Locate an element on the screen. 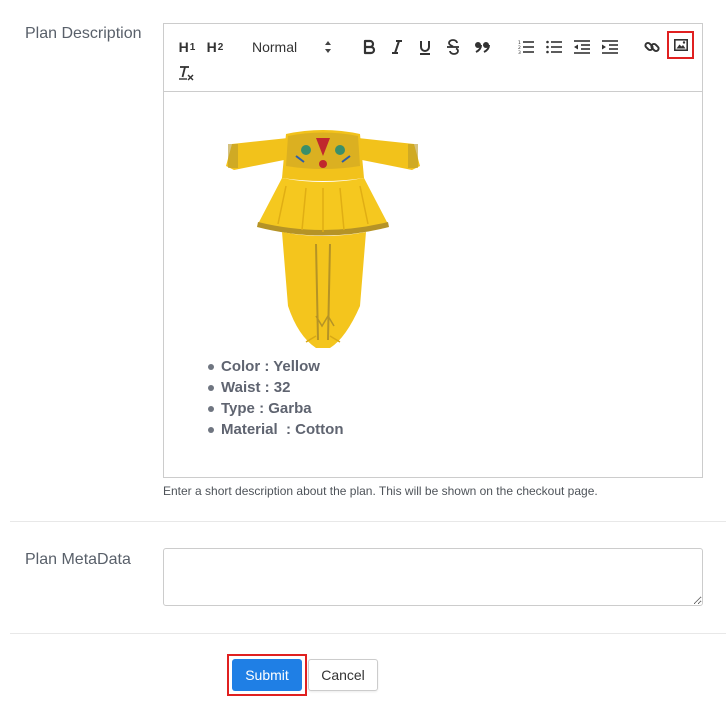 This screenshot has height=716, width=726. italic-button is located at coordinates (397, 47).